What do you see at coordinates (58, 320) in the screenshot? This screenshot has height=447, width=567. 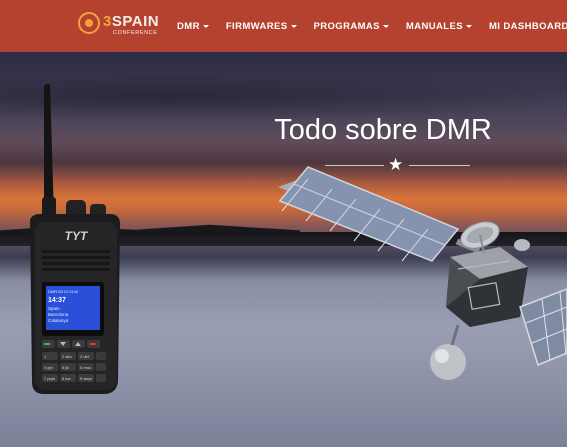 I see `screen-line-5: Catalunya` at bounding box center [58, 320].